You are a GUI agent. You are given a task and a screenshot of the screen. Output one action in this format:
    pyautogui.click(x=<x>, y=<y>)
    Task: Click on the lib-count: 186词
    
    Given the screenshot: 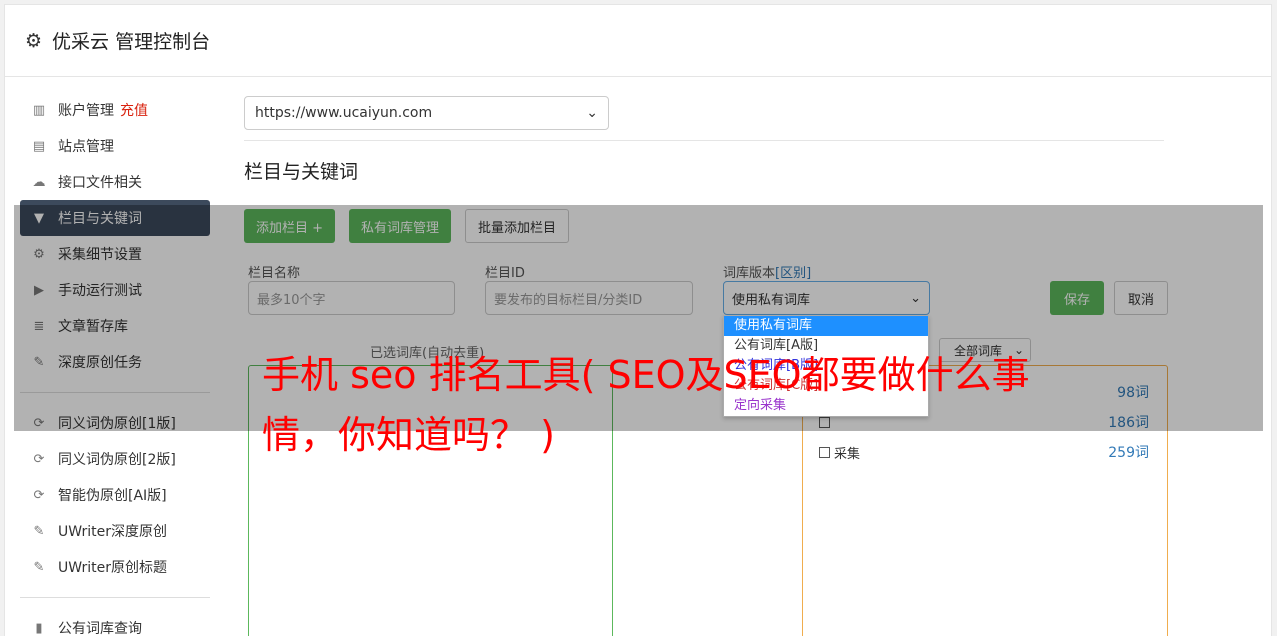 What is the action you would take?
    pyautogui.click(x=1128, y=423)
    